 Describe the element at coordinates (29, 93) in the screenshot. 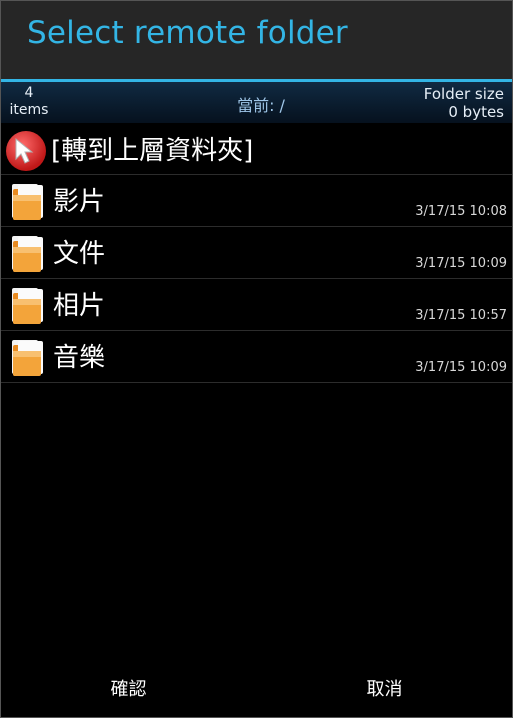

I see `item-count-value: 4` at that location.